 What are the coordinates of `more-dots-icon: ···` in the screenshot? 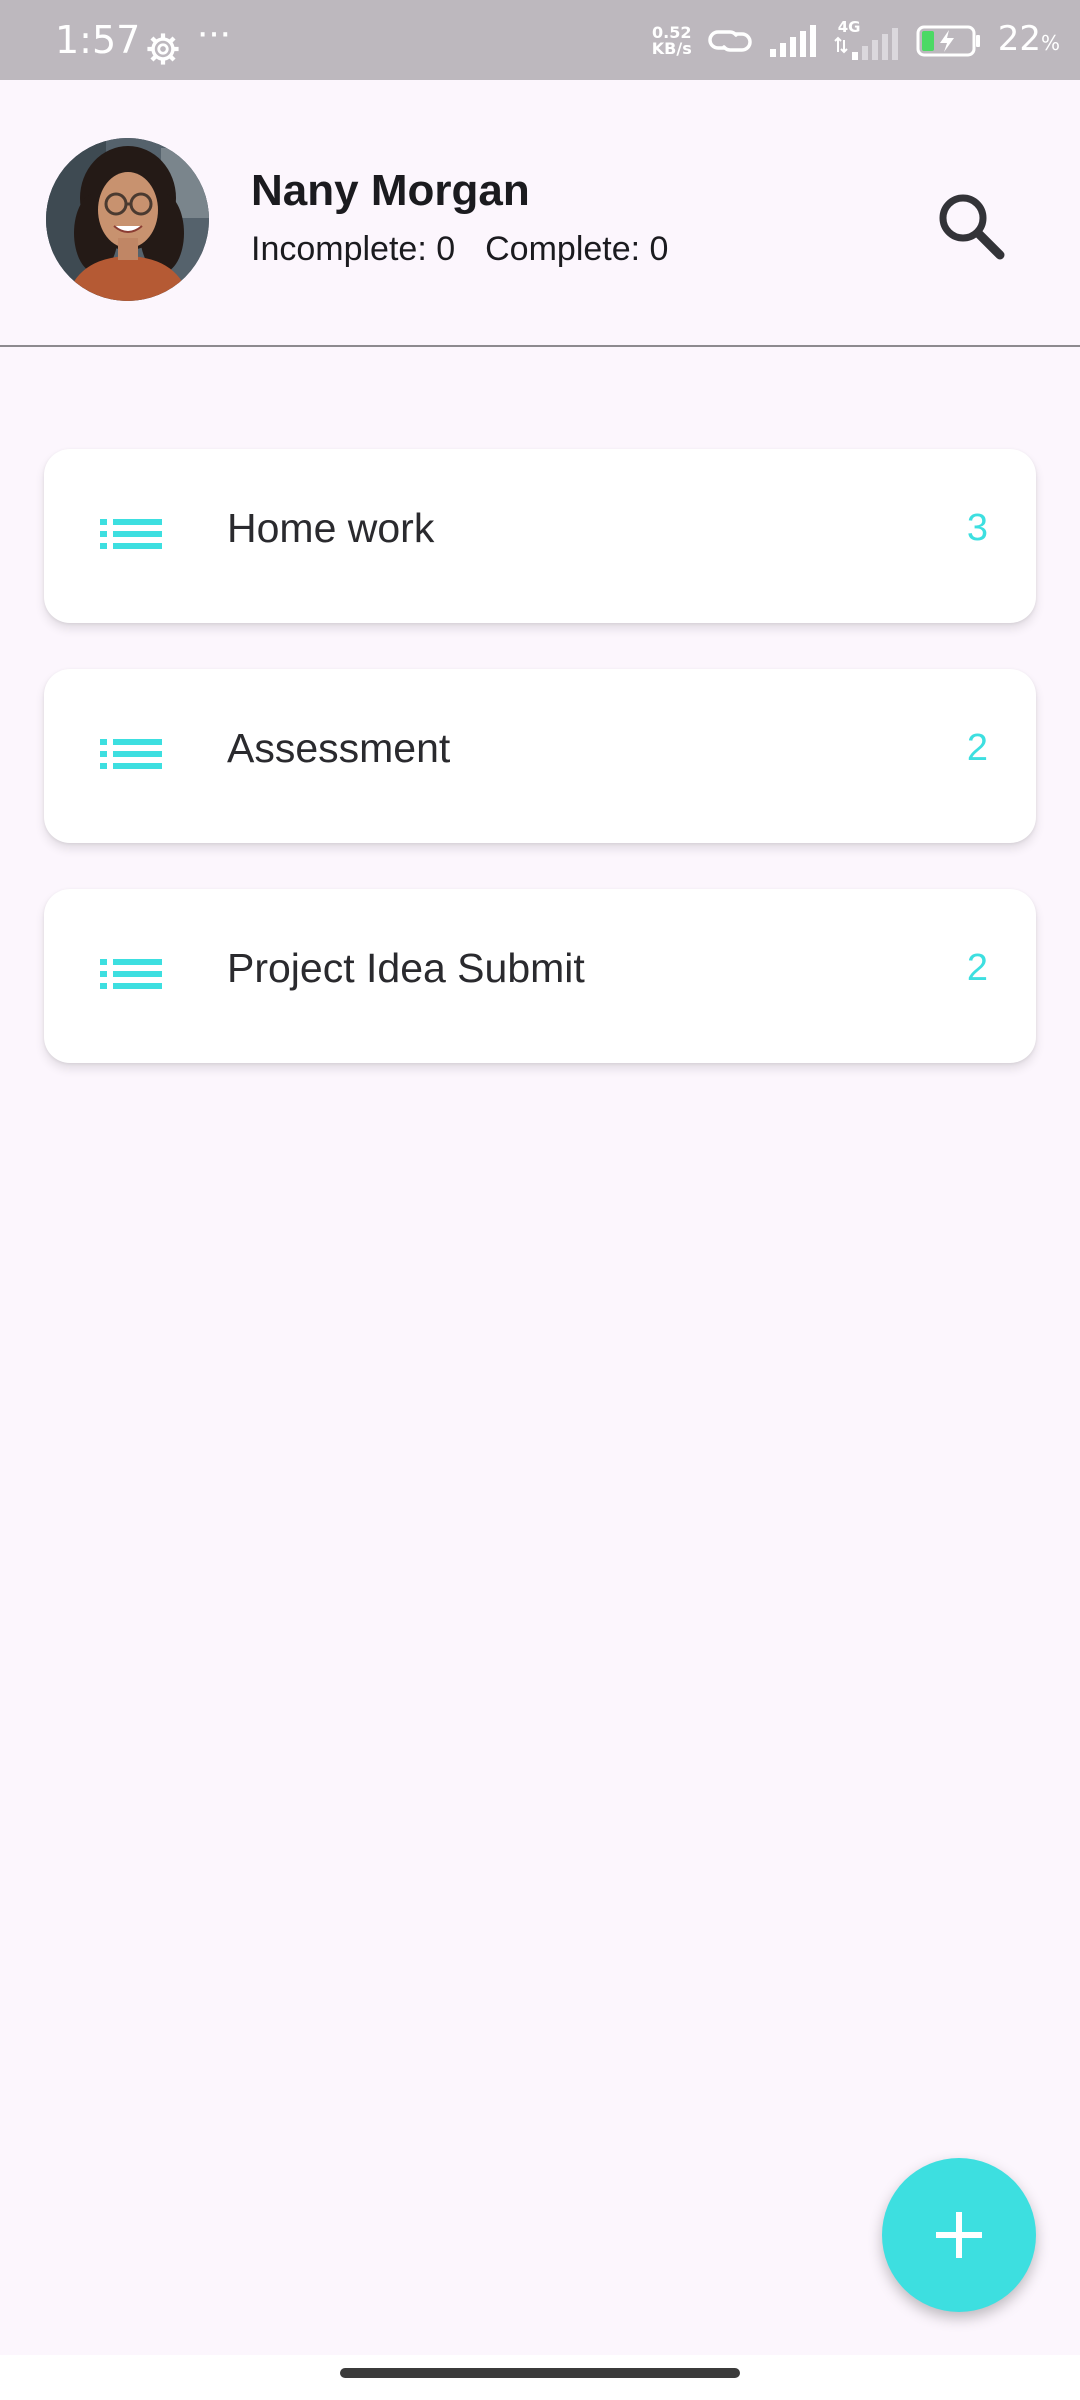 It's located at (214, 32).